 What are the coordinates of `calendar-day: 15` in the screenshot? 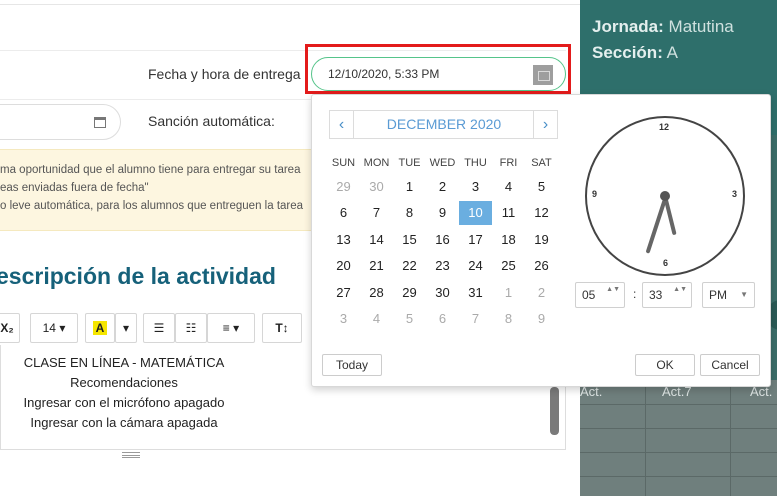 It's located at (409, 240).